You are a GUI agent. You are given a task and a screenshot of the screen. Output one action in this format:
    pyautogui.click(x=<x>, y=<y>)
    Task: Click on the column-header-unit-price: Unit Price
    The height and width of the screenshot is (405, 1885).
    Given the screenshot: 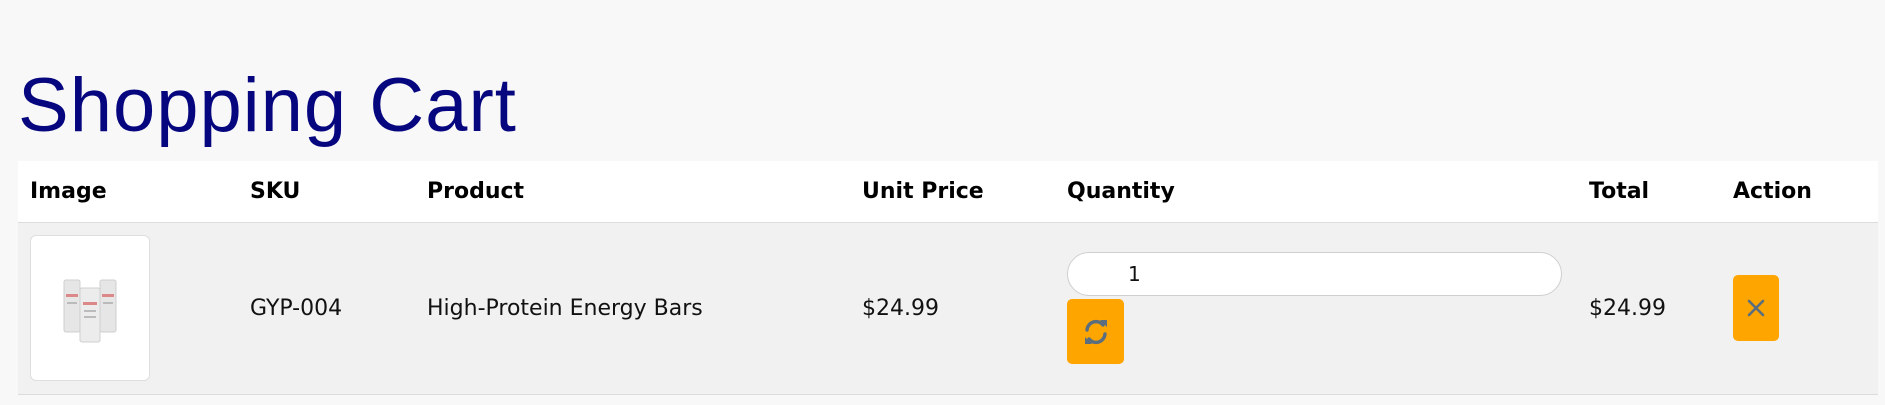 What is the action you would take?
    pyautogui.click(x=952, y=192)
    